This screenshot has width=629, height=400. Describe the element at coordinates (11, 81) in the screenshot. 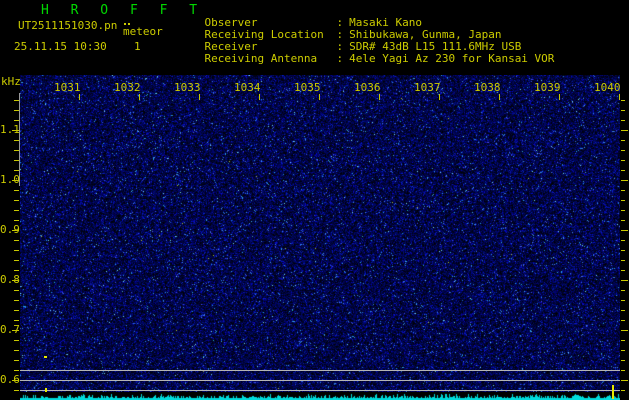

I see `y-axis-unit-label: kHz` at that location.